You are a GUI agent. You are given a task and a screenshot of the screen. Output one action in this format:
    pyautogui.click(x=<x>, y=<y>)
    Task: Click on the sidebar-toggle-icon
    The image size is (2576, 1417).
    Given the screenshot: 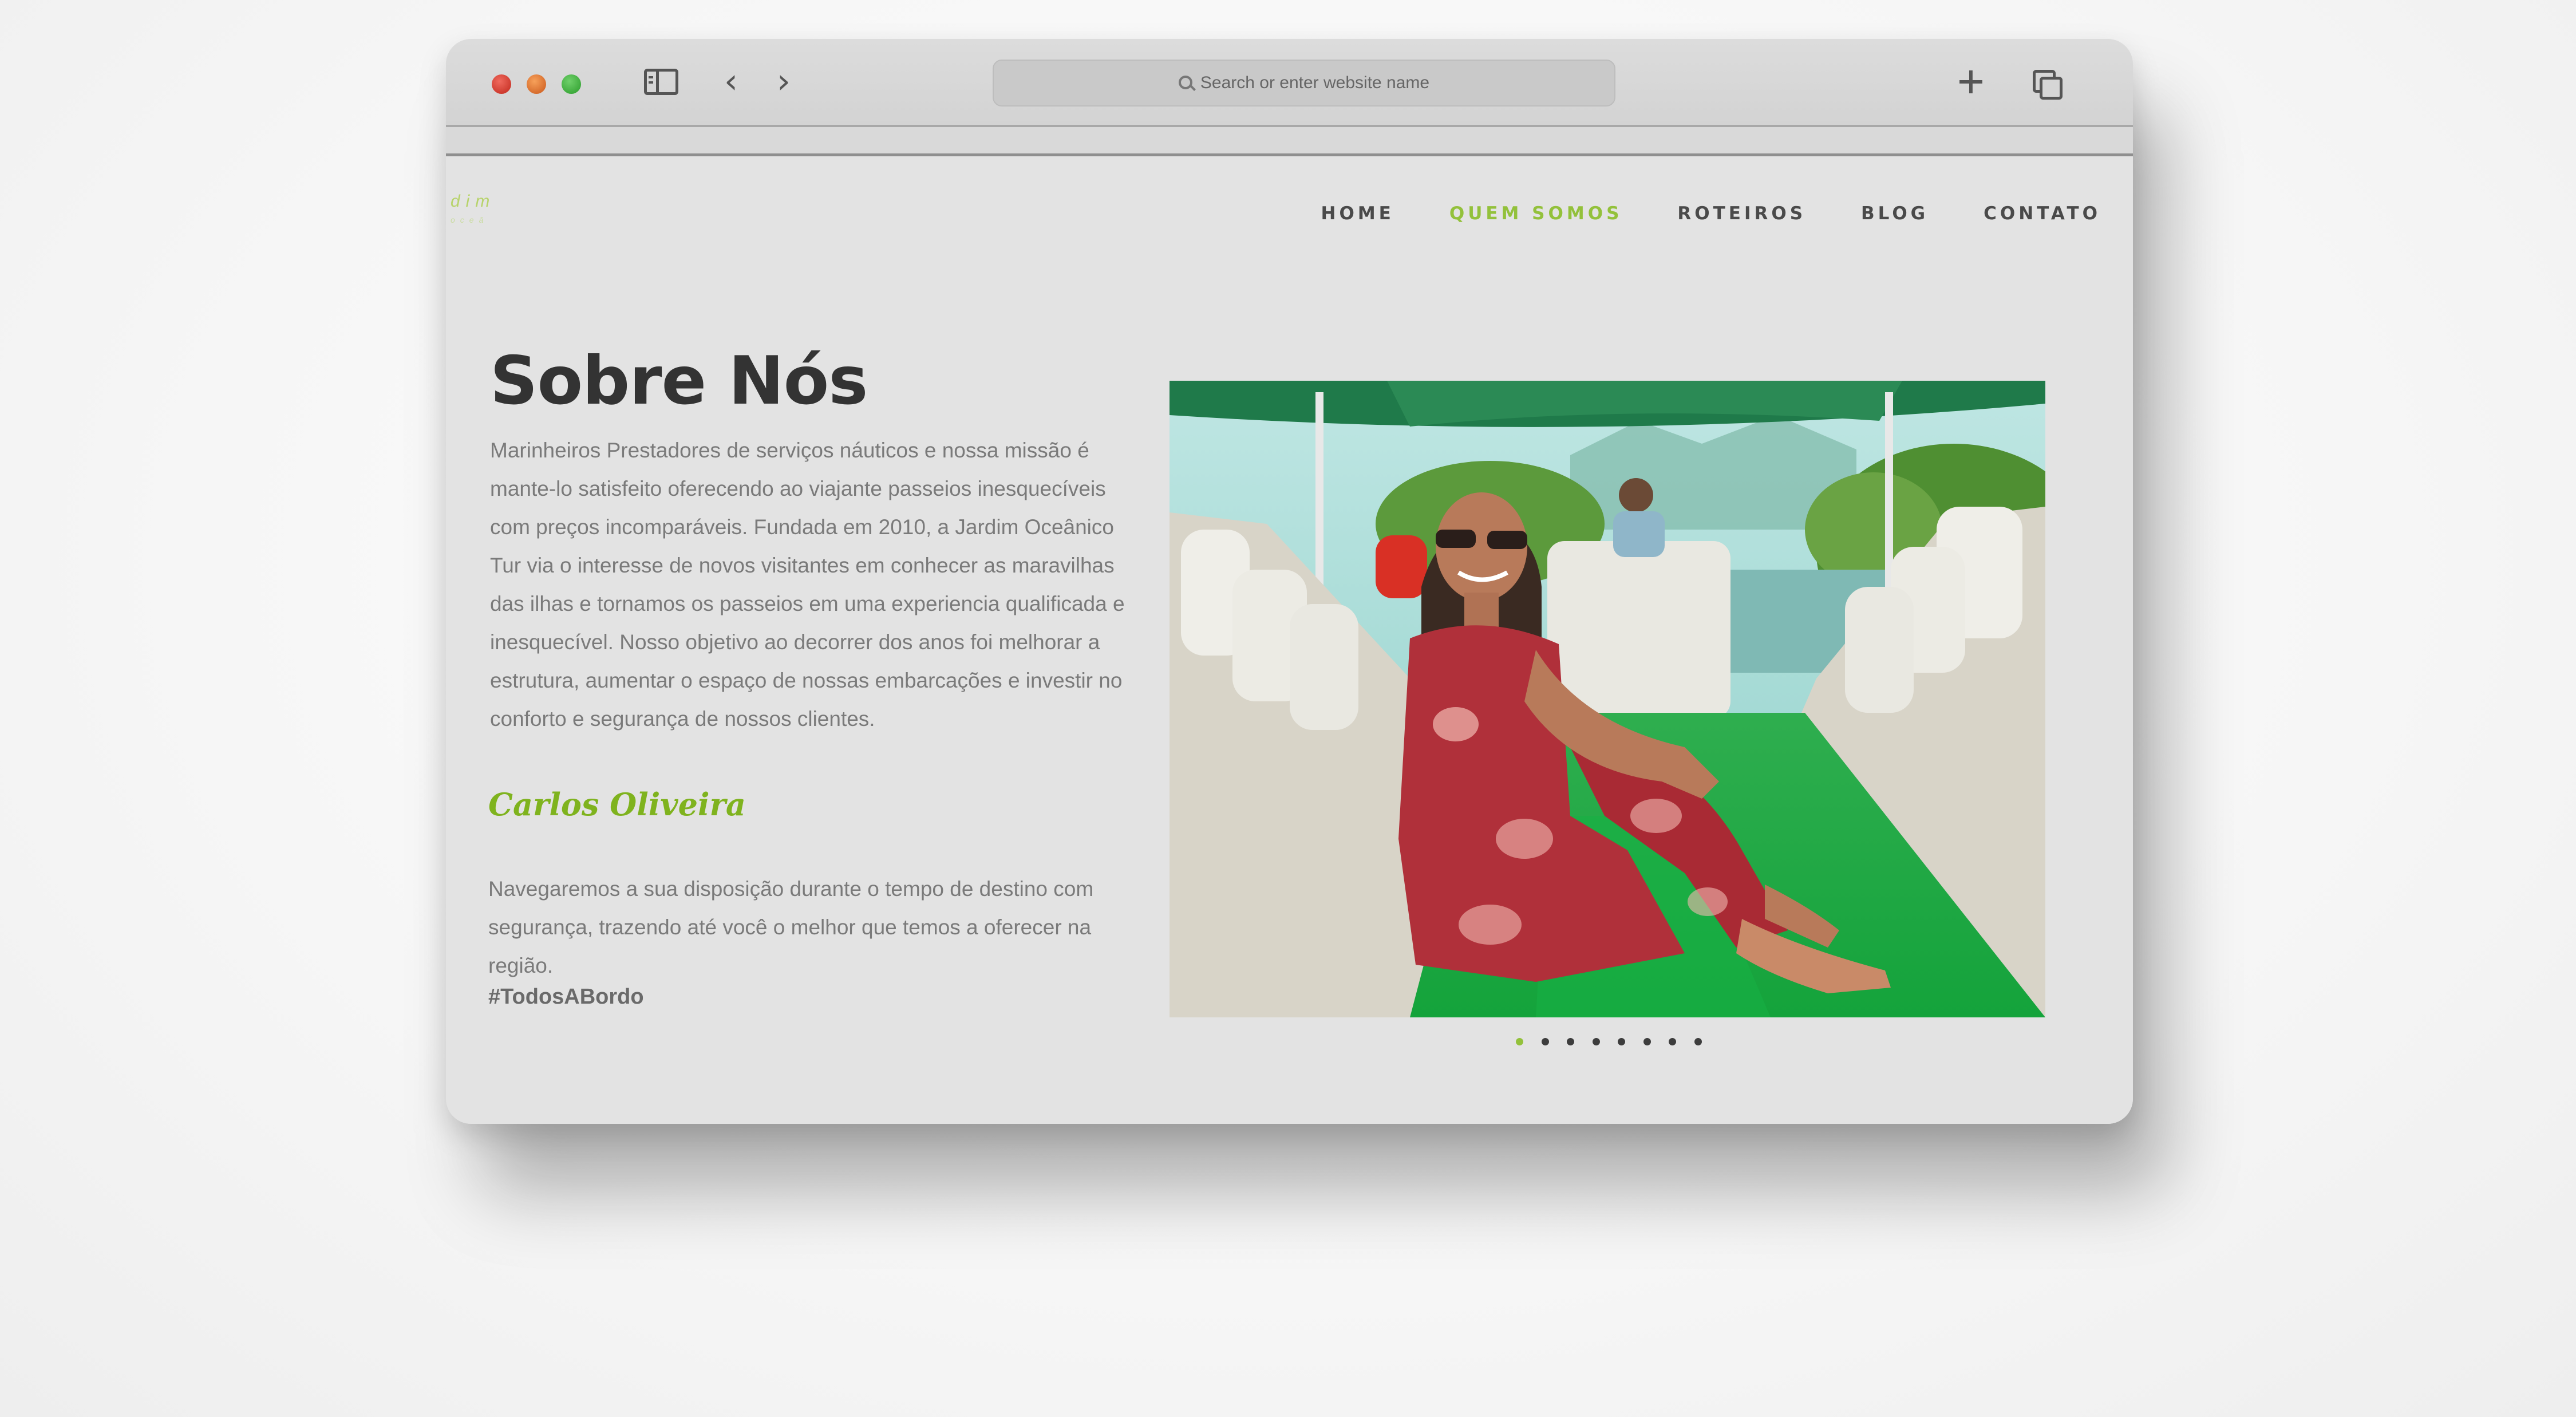 What is the action you would take?
    pyautogui.click(x=661, y=82)
    